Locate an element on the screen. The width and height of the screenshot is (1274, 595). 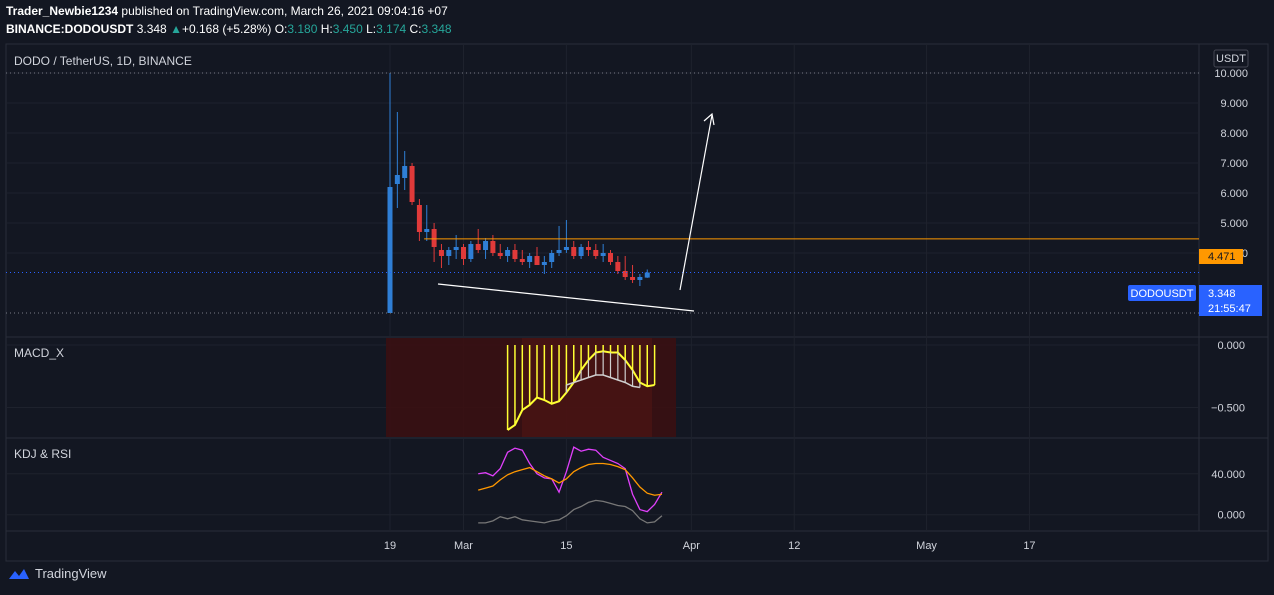
rsi-line is located at coordinates (570, 511).